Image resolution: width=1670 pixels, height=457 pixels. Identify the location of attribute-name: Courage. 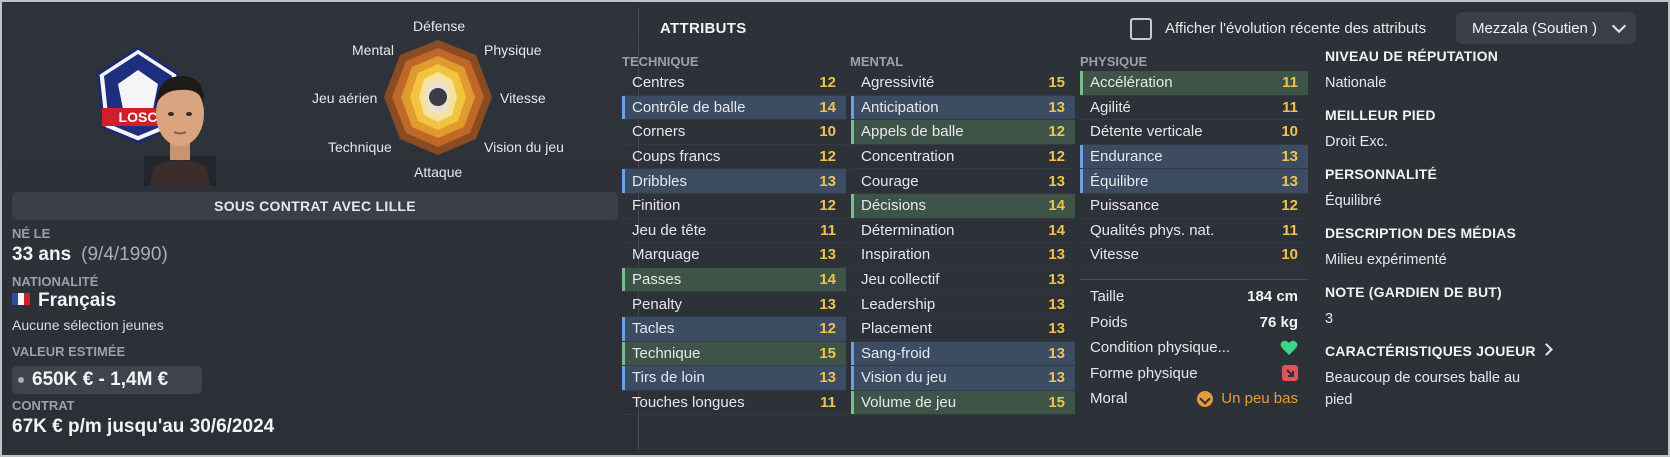
(890, 181).